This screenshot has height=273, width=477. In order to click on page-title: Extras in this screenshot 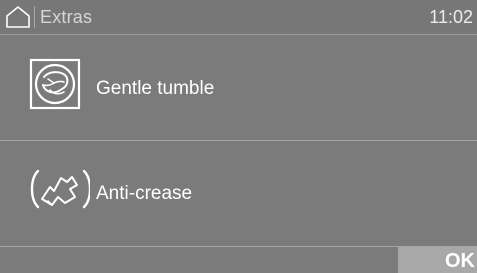, I will do `click(66, 17)`.